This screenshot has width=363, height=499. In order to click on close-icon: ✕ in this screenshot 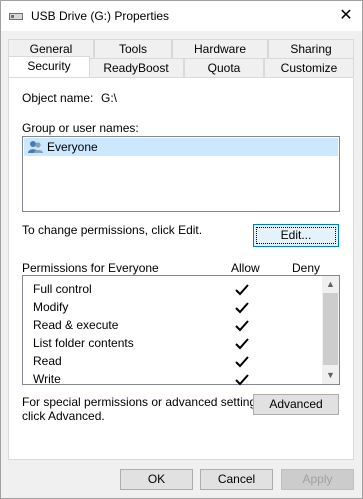, I will do `click(346, 16)`.